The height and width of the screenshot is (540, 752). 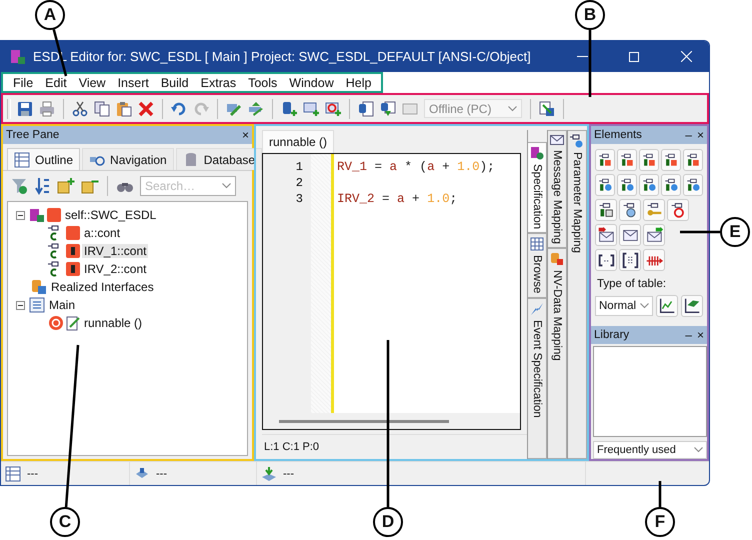 What do you see at coordinates (537, 309) in the screenshot?
I see `lightning-icon` at bounding box center [537, 309].